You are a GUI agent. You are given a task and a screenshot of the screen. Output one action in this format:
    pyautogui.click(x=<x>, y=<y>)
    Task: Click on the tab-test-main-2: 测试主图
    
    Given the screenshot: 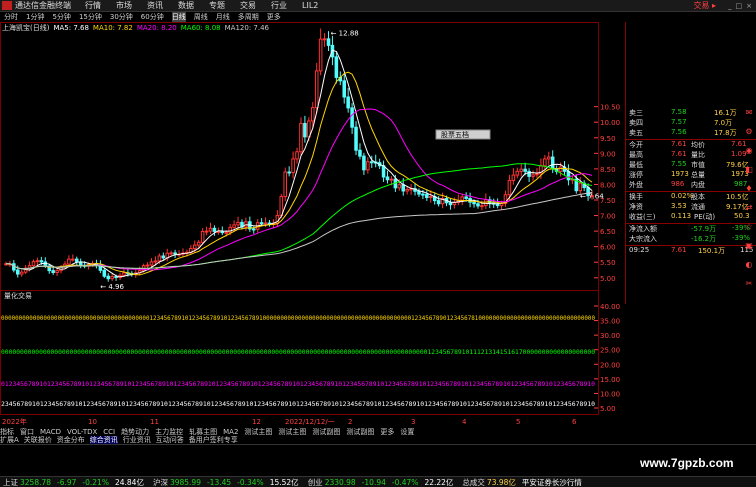 What is the action you would take?
    pyautogui.click(x=292, y=431)
    